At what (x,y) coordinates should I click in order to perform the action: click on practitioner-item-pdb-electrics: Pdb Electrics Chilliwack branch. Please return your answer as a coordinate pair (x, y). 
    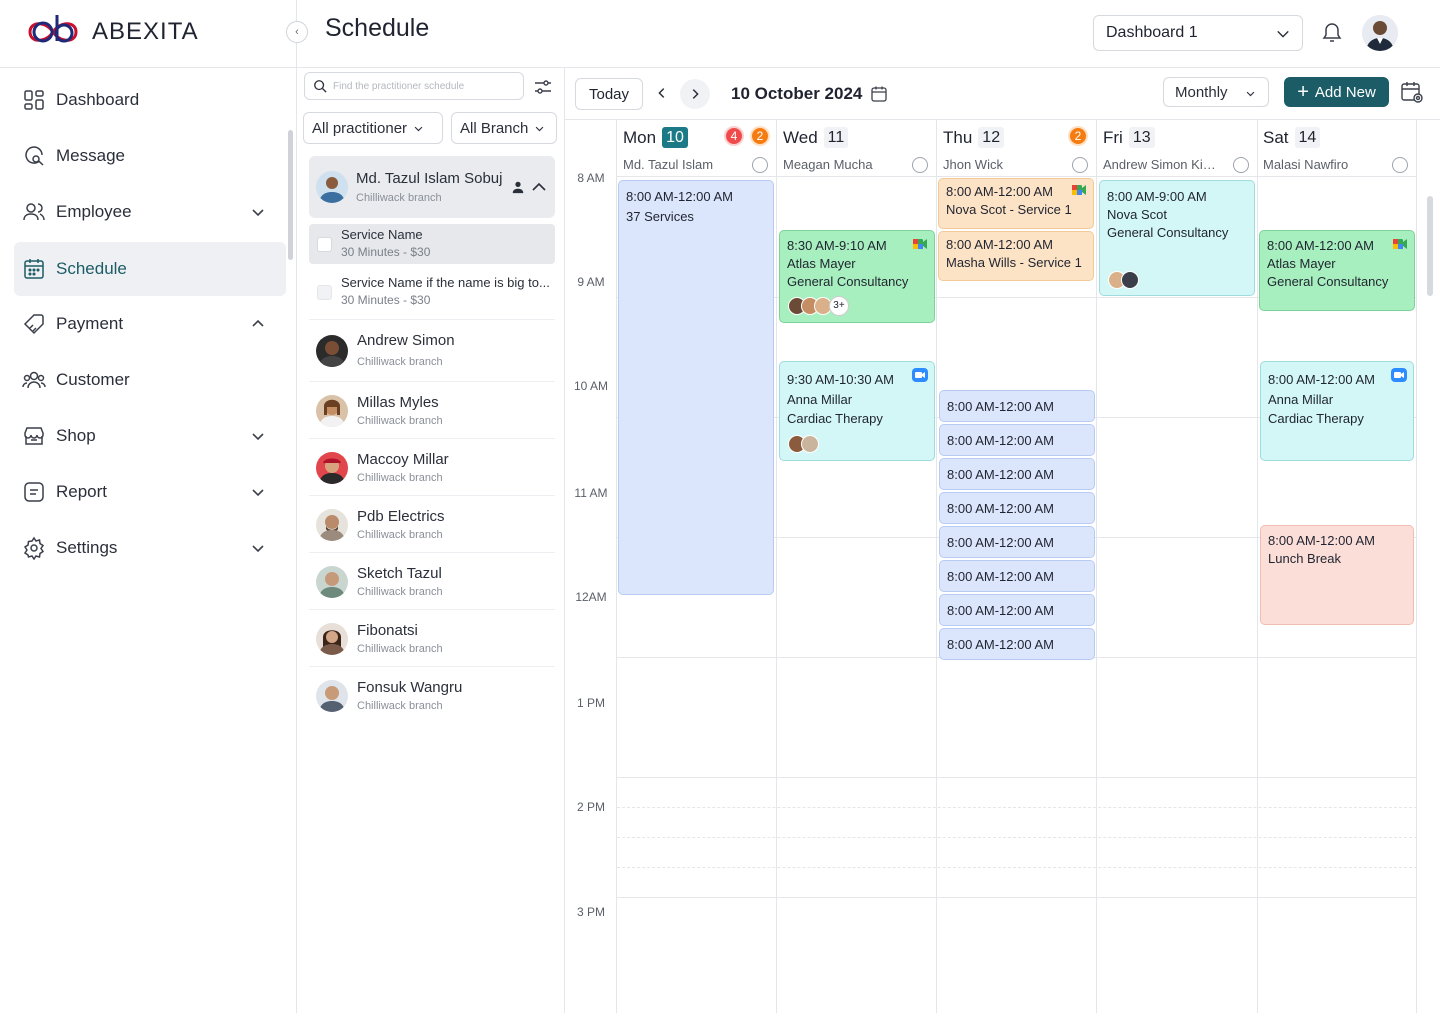
    Looking at the image, I should click on (432, 525).